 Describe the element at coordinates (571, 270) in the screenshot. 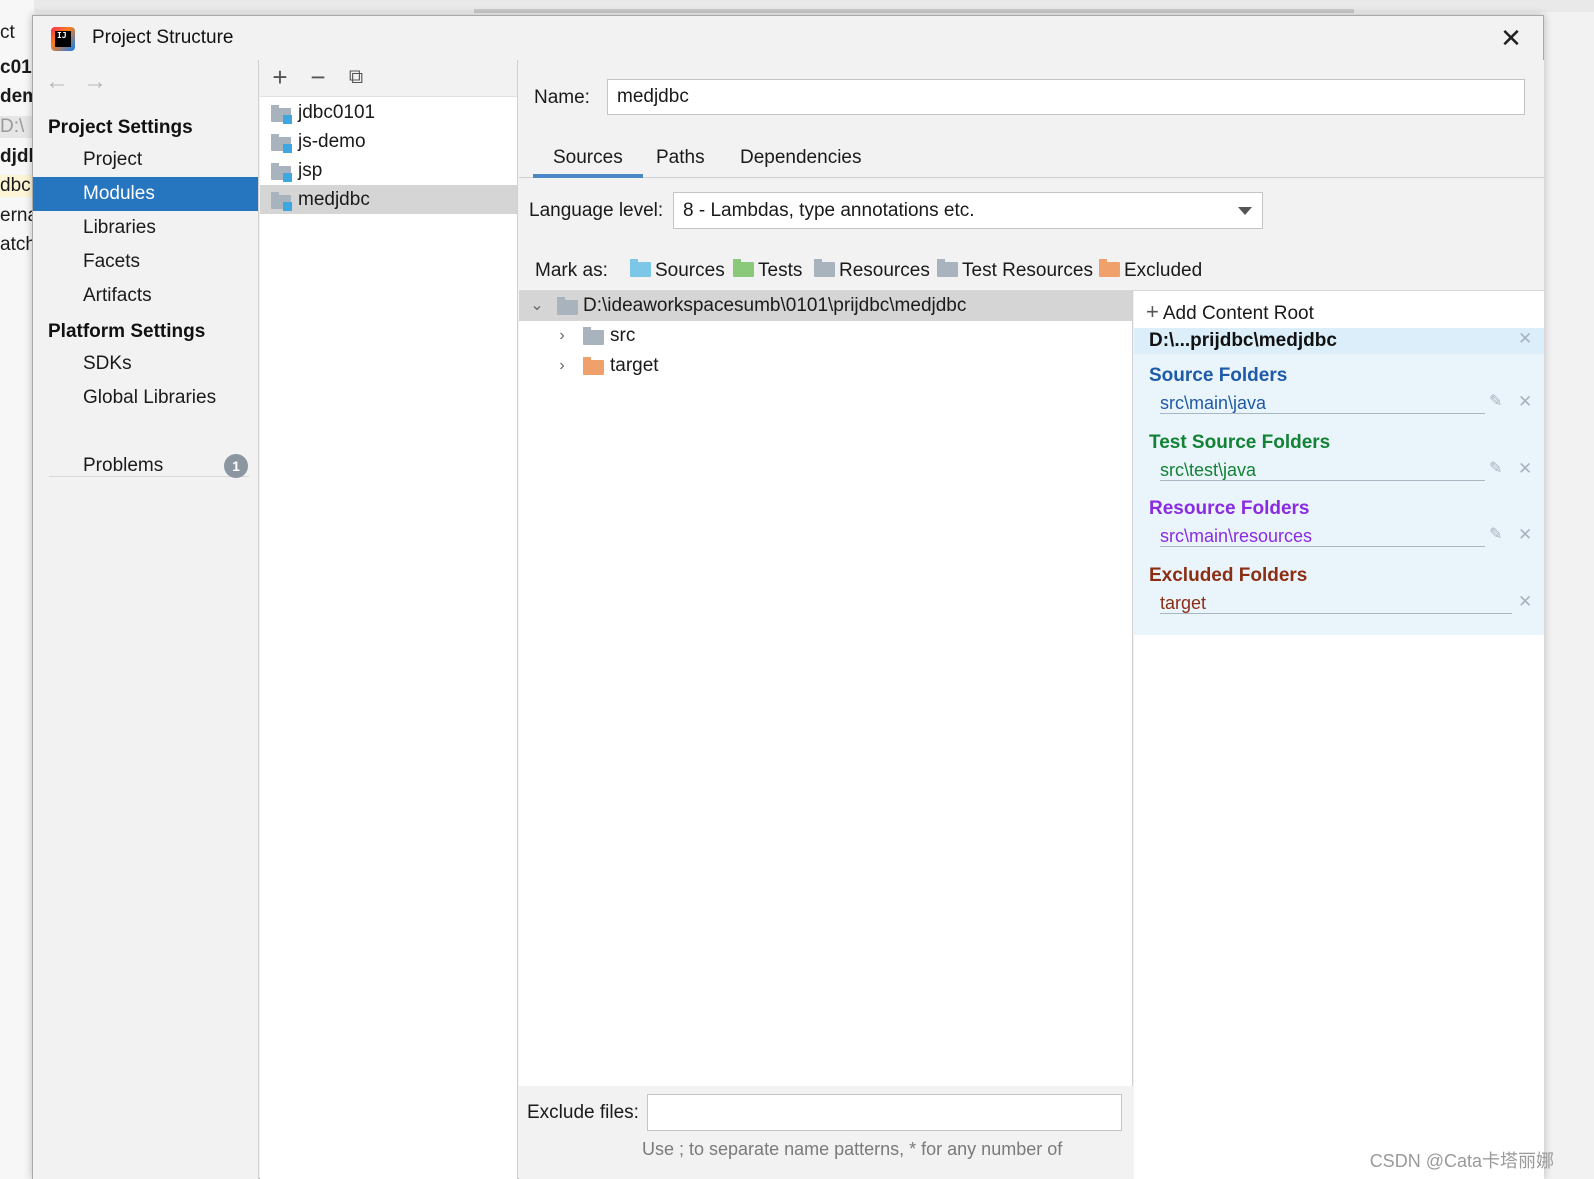

I see `mark-as-label: Mark as:` at that location.